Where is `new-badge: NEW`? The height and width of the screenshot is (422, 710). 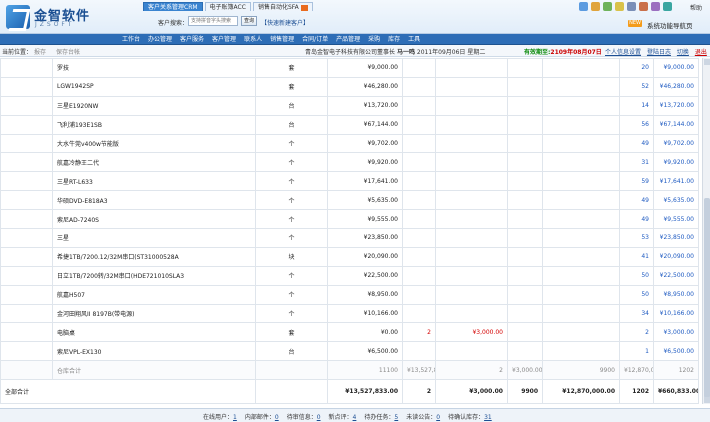 new-badge: NEW is located at coordinates (635, 23).